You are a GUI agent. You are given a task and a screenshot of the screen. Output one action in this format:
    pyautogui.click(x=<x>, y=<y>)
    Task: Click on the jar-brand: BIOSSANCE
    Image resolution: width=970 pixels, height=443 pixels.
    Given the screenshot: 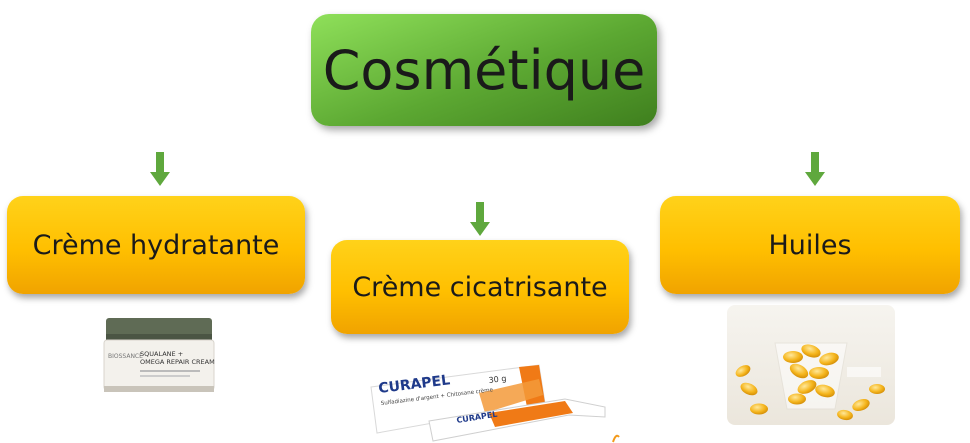 What is the action you would take?
    pyautogui.click(x=125, y=356)
    